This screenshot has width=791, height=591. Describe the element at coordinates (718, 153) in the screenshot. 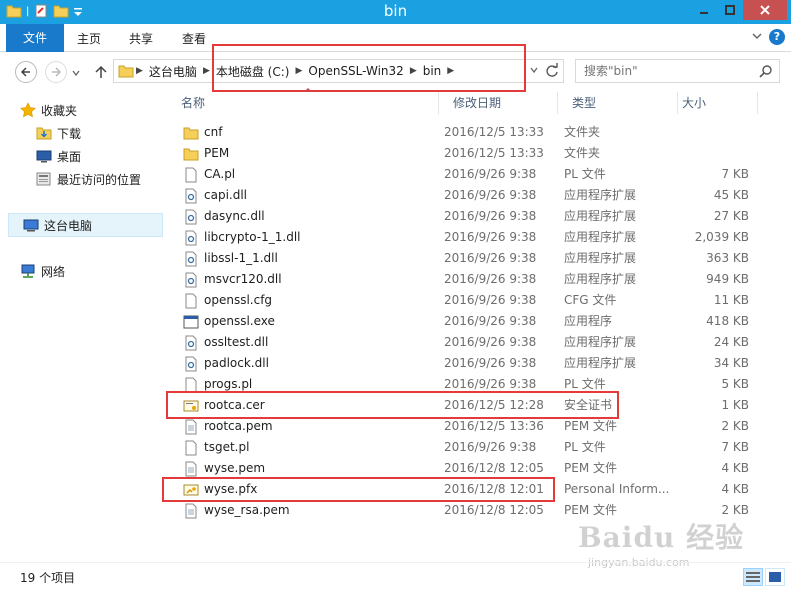

I see `file-size` at that location.